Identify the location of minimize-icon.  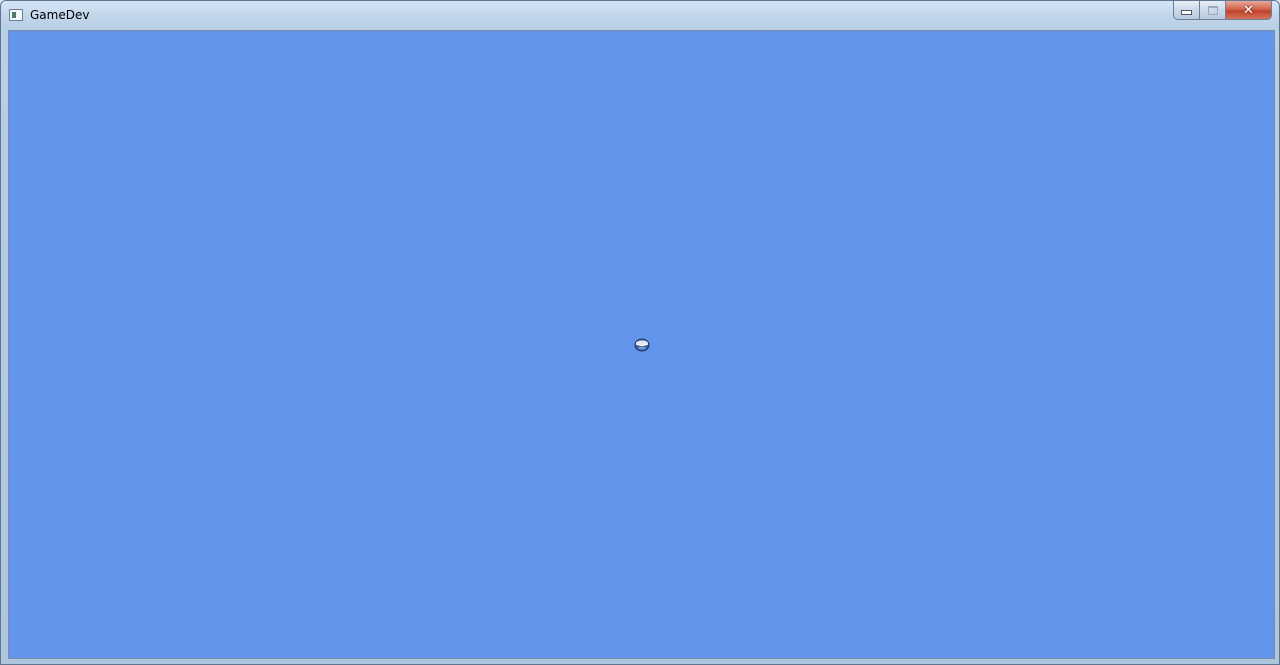
(1186, 12).